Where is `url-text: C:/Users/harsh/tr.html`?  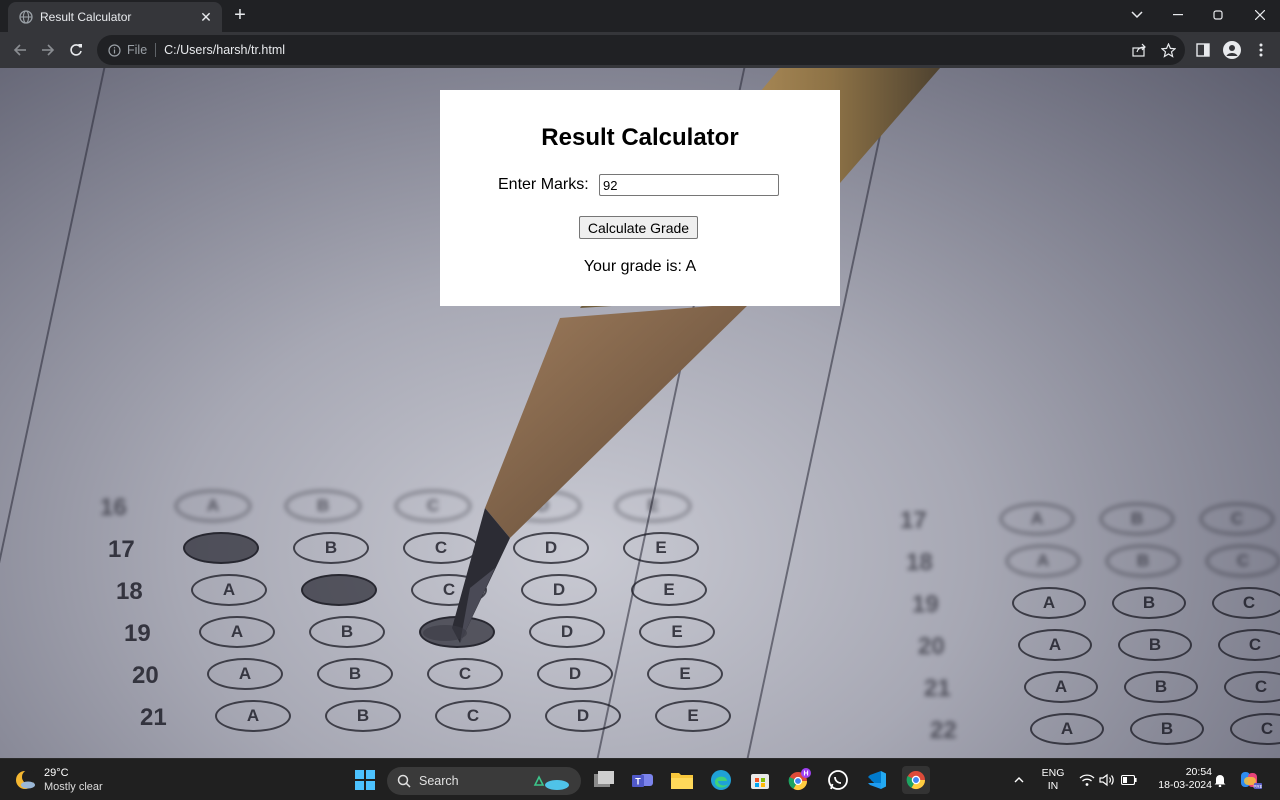
url-text: C:/Users/harsh/tr.html is located at coordinates (224, 50).